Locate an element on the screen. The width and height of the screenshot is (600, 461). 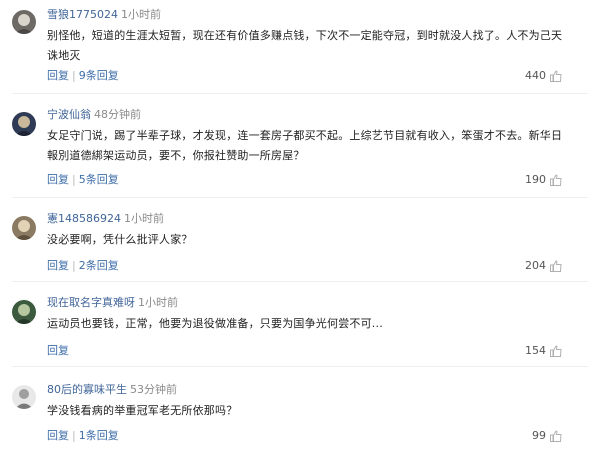
like-button: 99 is located at coordinates (547, 436).